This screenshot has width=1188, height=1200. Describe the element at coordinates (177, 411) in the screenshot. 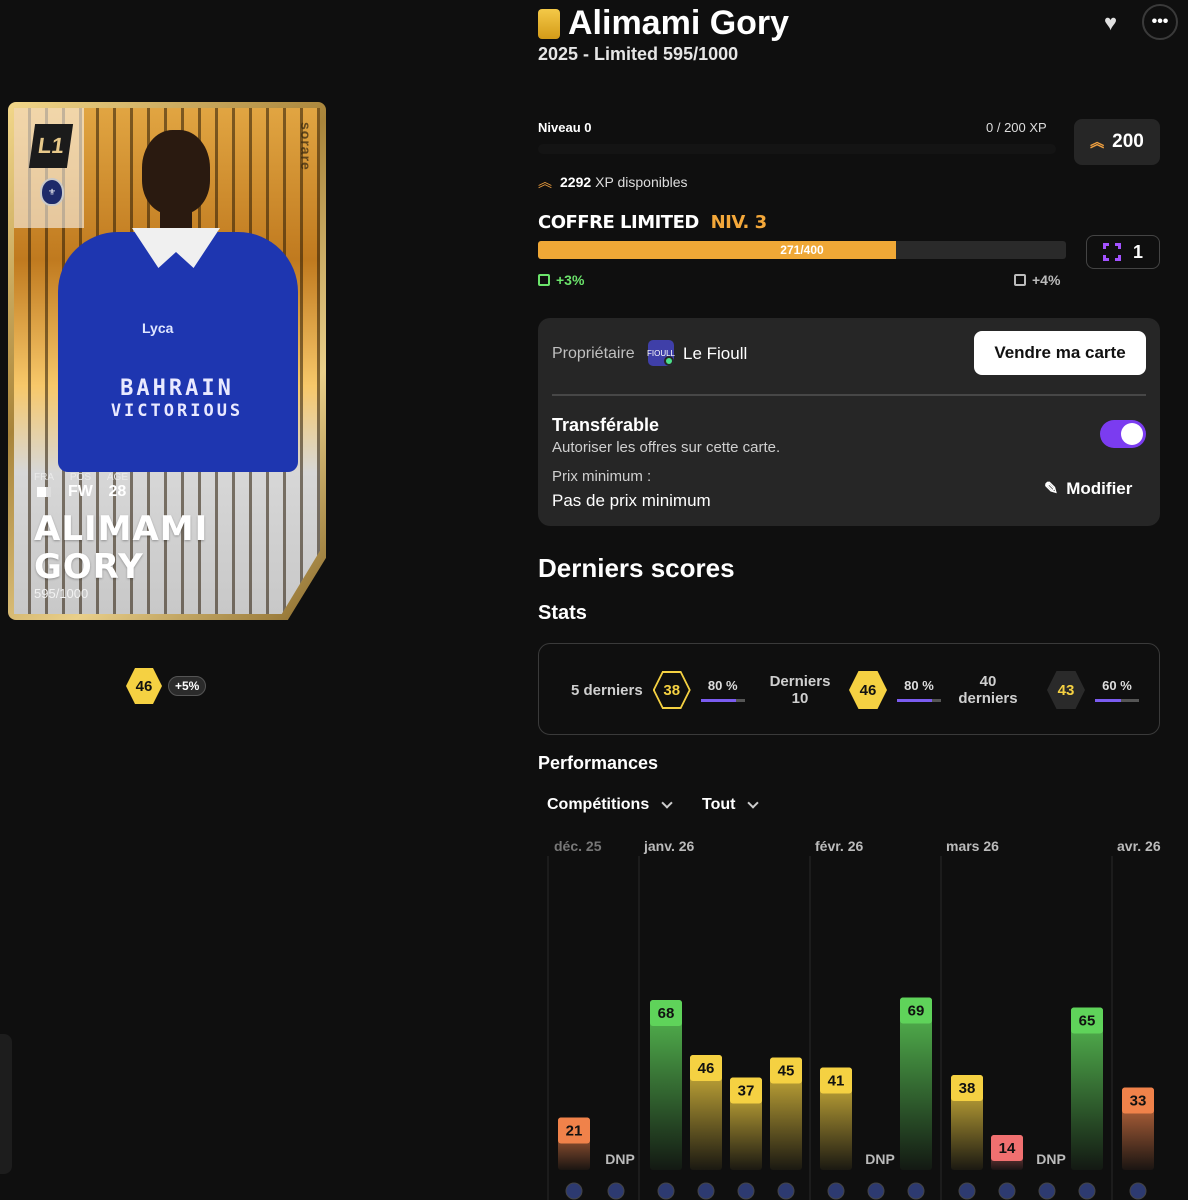

I see `jersey-text-line2: VICTORIOUS` at that location.